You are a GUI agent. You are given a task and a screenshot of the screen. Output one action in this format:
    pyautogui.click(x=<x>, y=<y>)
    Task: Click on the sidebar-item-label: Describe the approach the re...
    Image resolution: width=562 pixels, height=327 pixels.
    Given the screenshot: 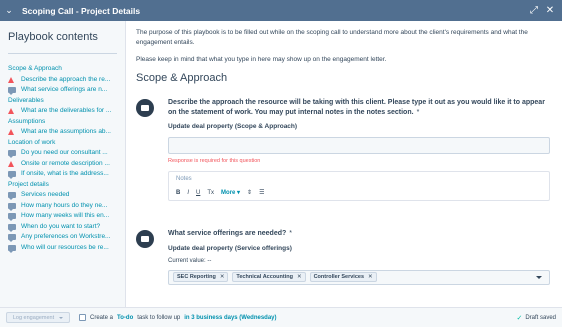 What is the action you would take?
    pyautogui.click(x=66, y=79)
    